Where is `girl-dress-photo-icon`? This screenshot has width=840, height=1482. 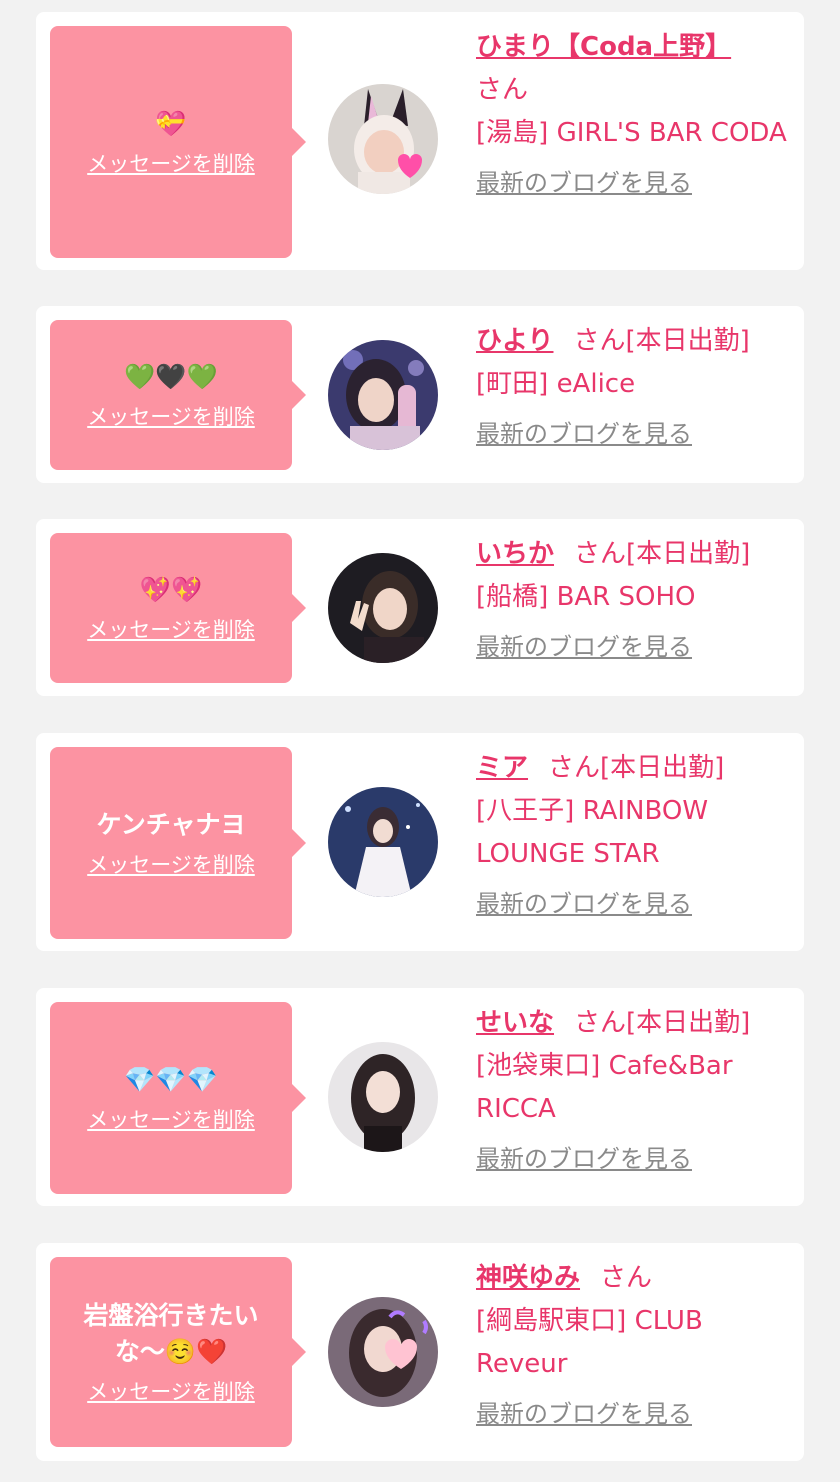 girl-dress-photo-icon is located at coordinates (383, 842).